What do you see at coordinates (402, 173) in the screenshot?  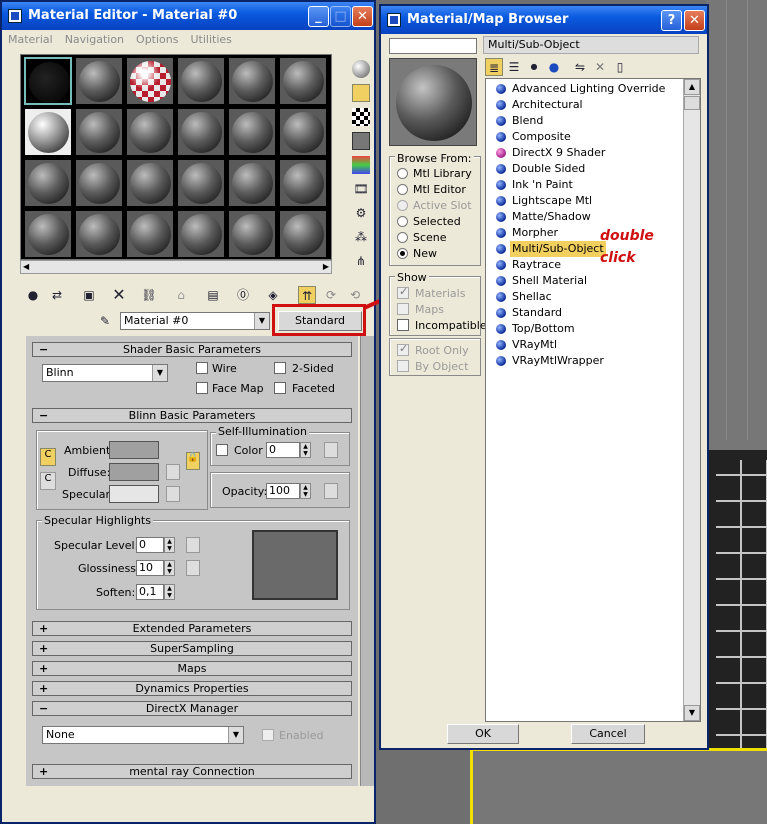 I see `radio-mtl-library` at bounding box center [402, 173].